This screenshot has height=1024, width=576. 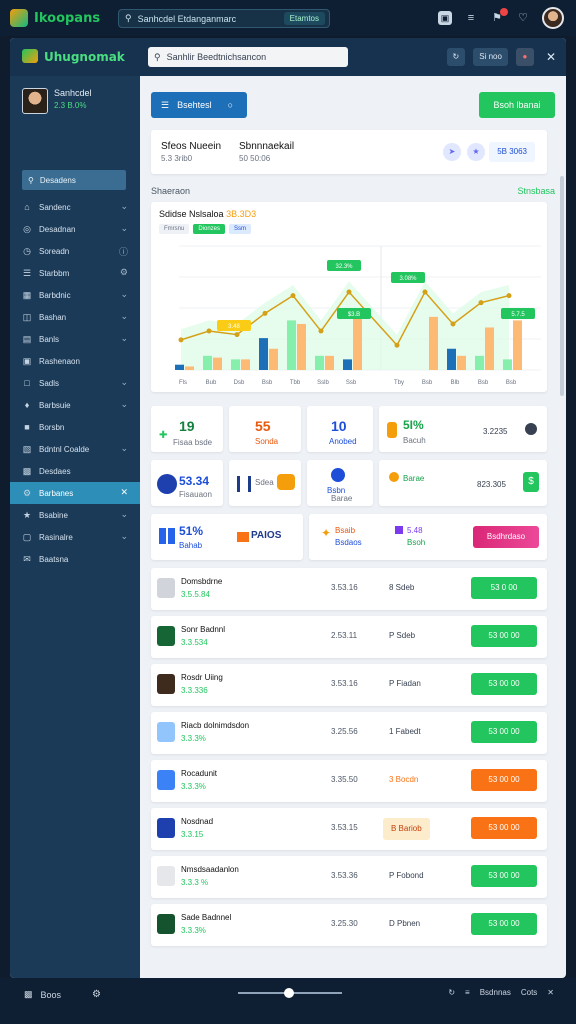 I want to click on summary-badge: 5B 3063, so click(x=512, y=152).